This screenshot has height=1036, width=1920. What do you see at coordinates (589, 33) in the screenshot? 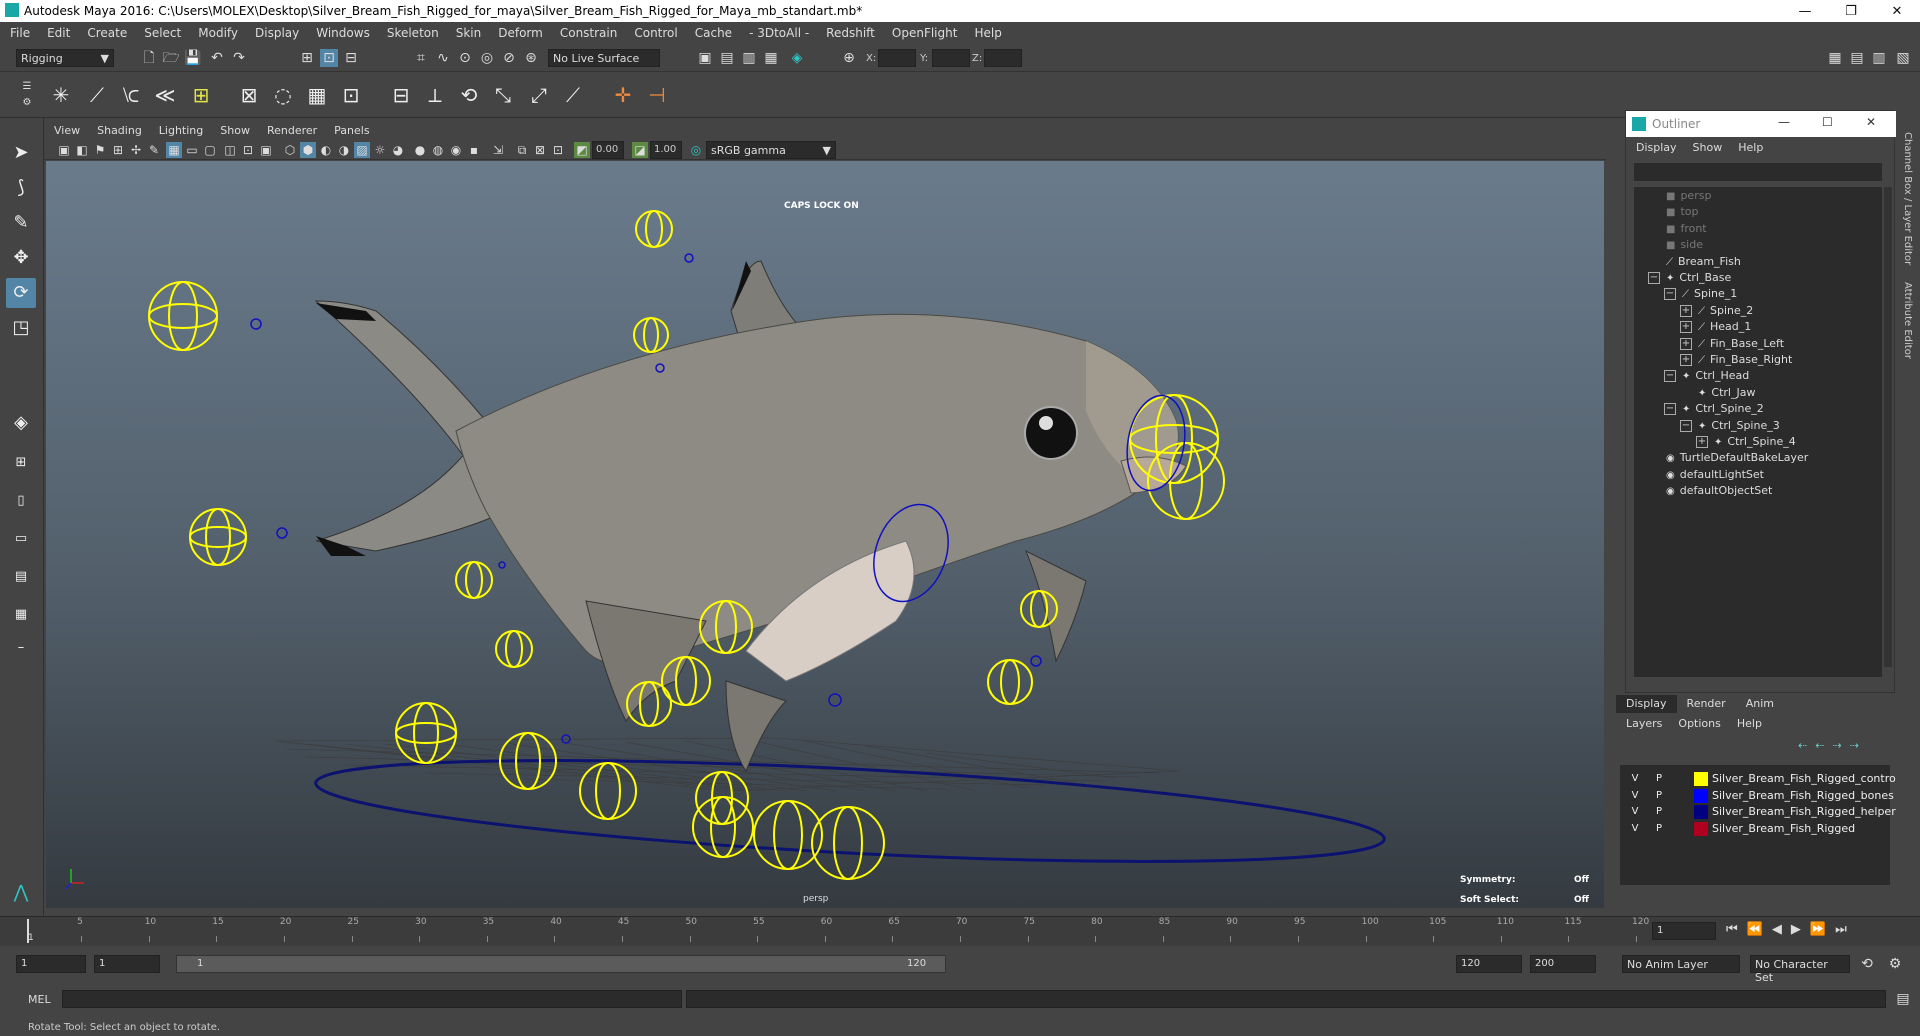
I see `menu-constrain: Constrain` at bounding box center [589, 33].